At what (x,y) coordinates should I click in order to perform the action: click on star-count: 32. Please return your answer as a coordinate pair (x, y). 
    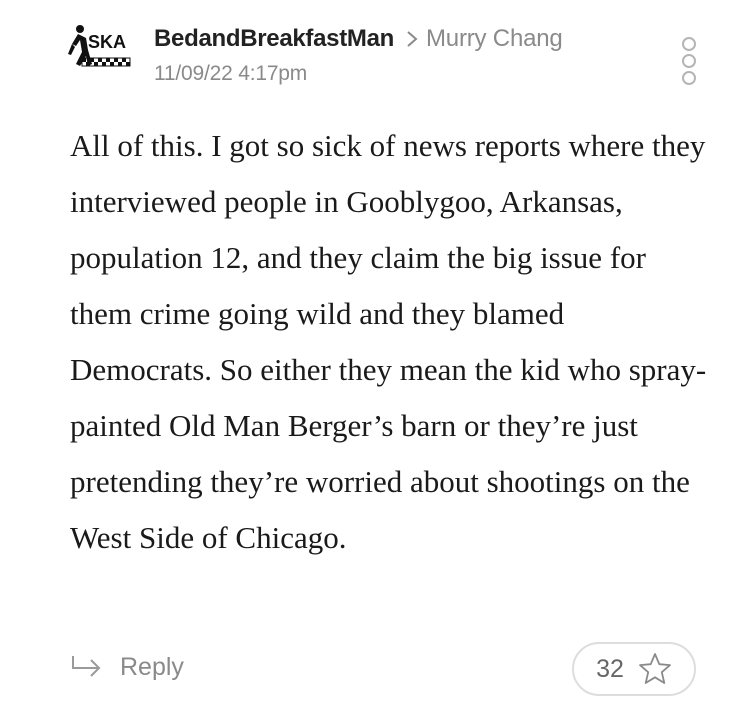
    Looking at the image, I should click on (610, 668).